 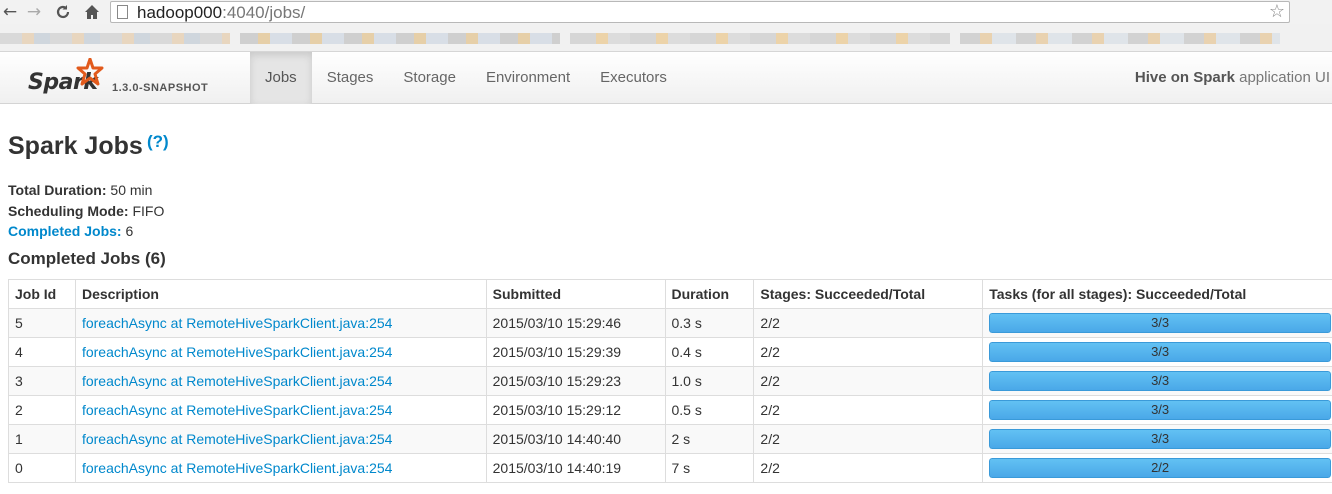 What do you see at coordinates (709, 294) in the screenshot?
I see `header-duration: Duration` at bounding box center [709, 294].